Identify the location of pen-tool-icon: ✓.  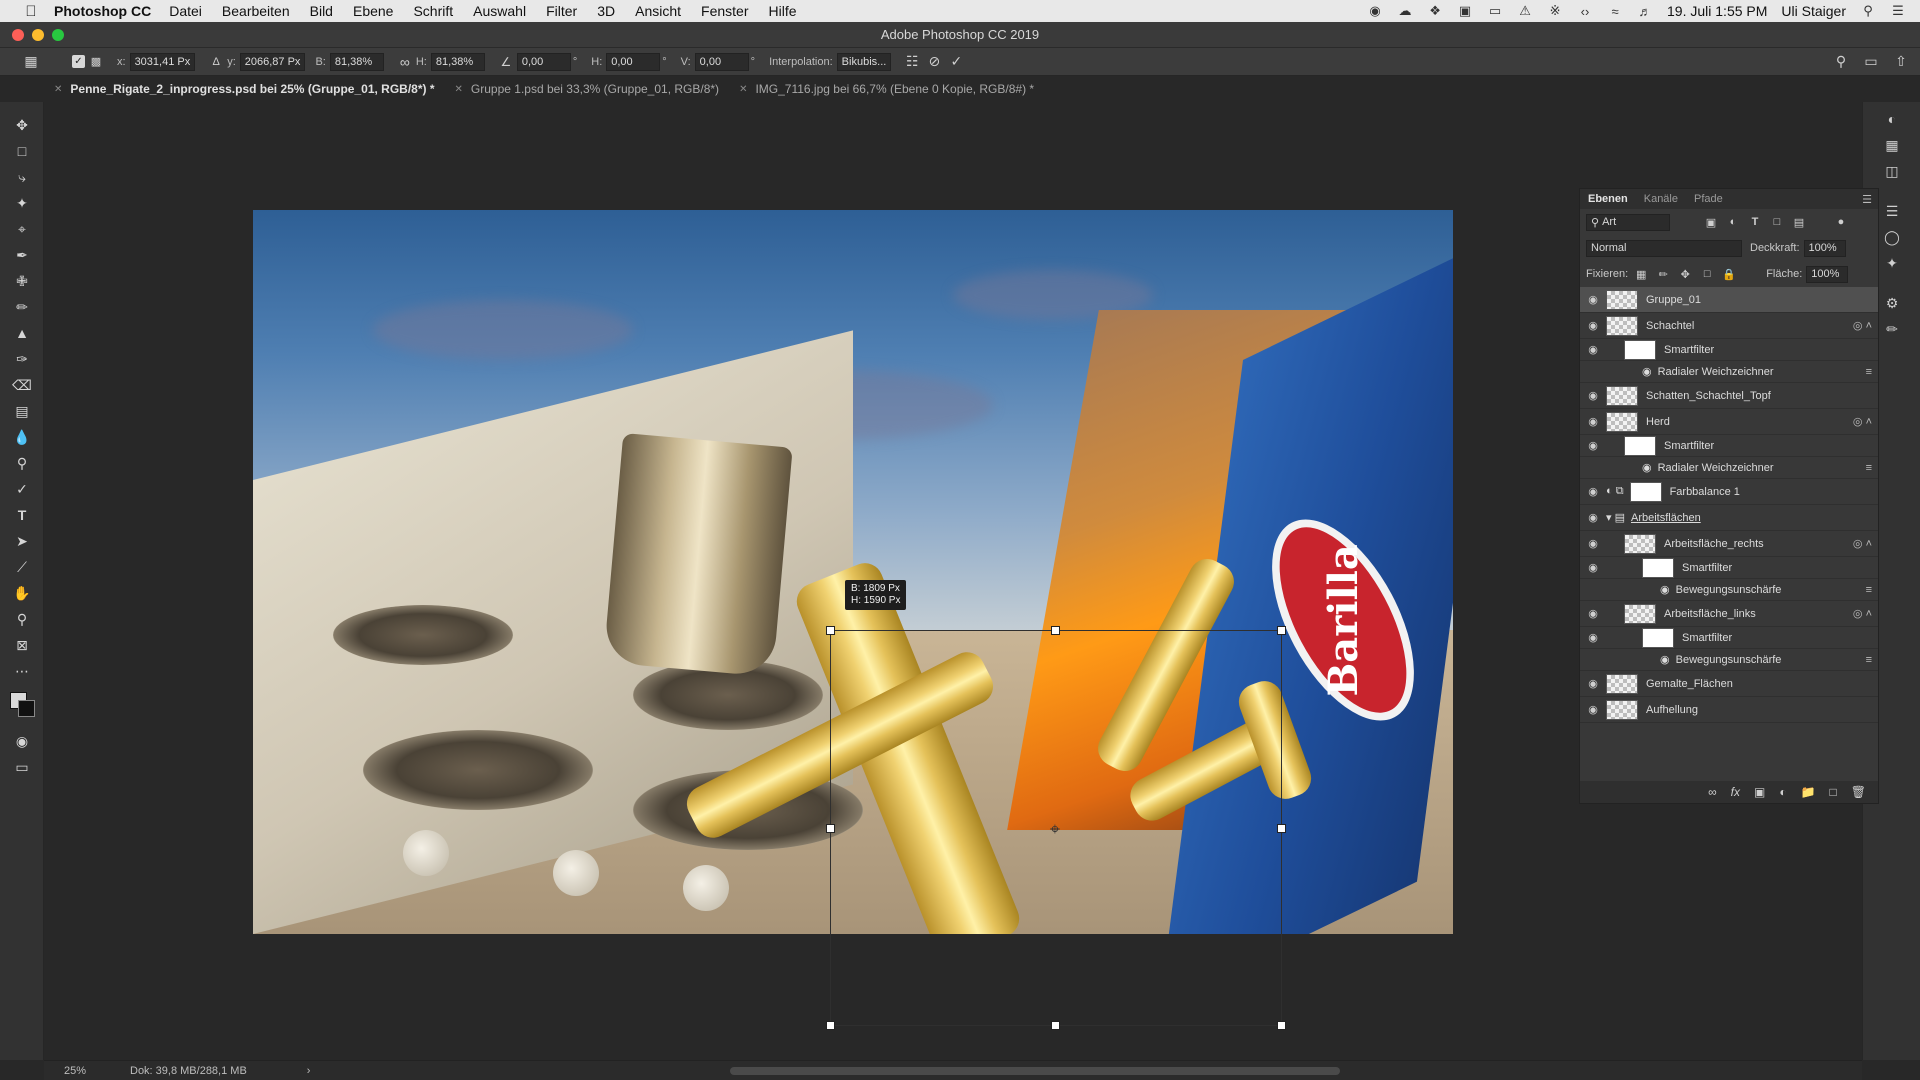
(22, 489).